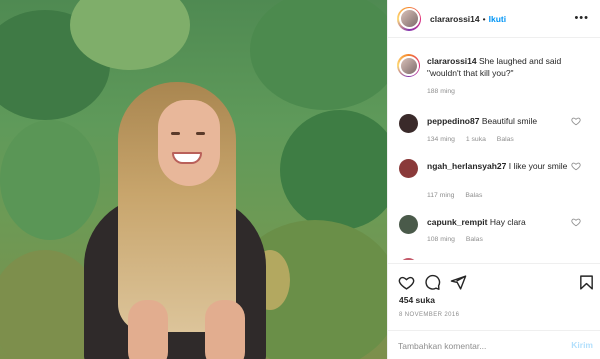  What do you see at coordinates (429, 315) in the screenshot?
I see `post-date: 8 NOVEMBER 2016` at bounding box center [429, 315].